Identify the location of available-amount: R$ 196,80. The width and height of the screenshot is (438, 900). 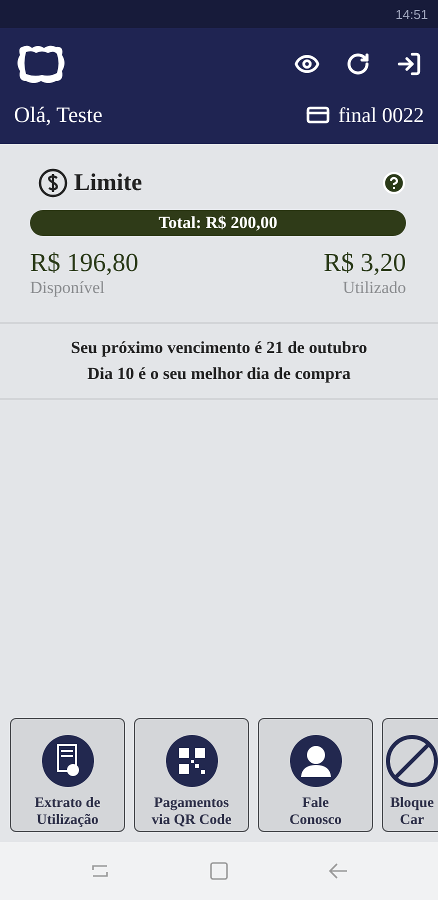
(84, 263).